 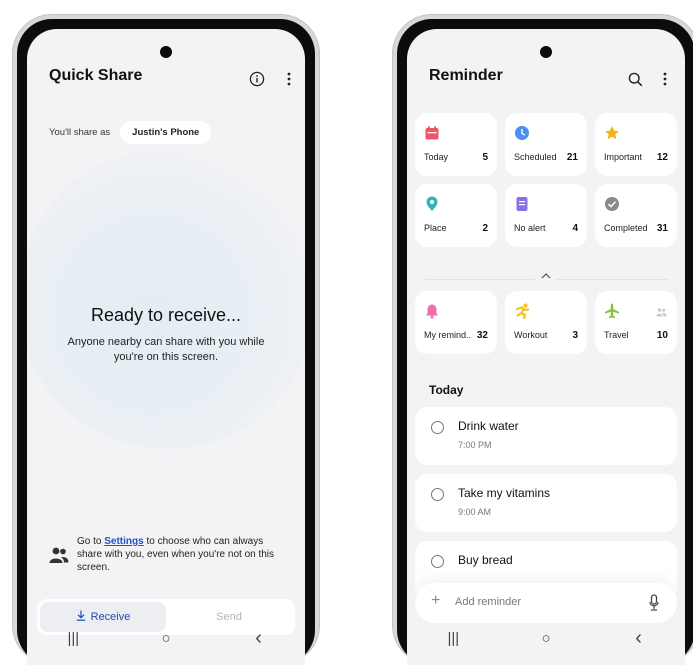 What do you see at coordinates (616, 335) in the screenshot?
I see `category-label: Travel` at bounding box center [616, 335].